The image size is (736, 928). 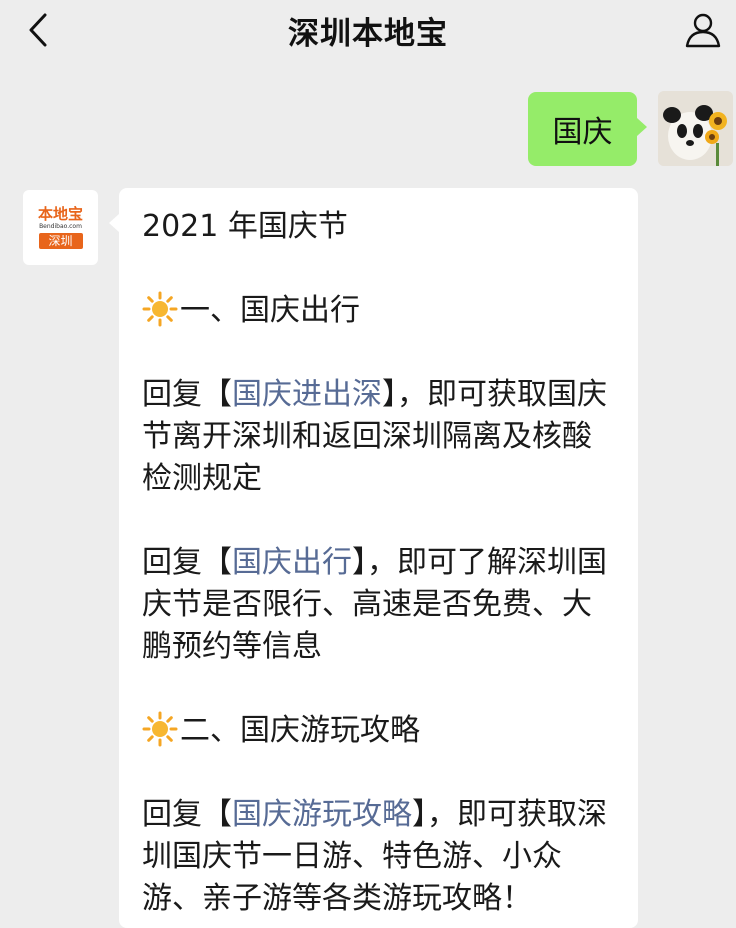 I want to click on logo-city: 深圳, so click(x=60, y=241).